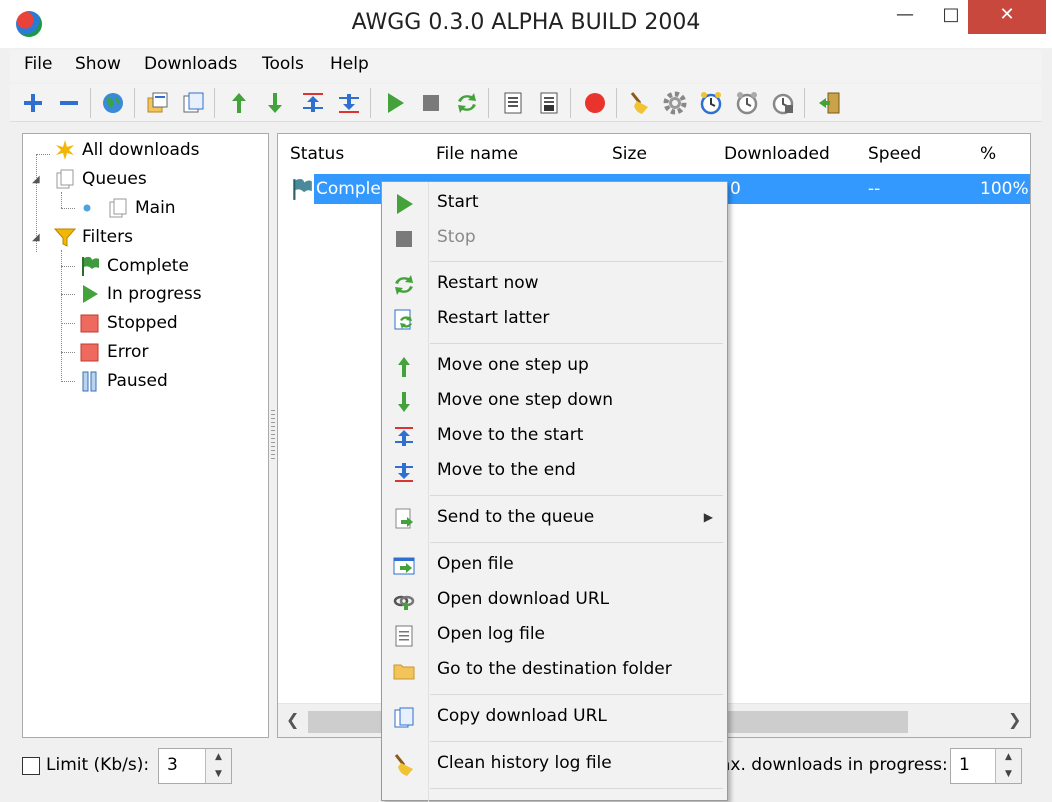  I want to click on down-arrow-icon, so click(275, 103).